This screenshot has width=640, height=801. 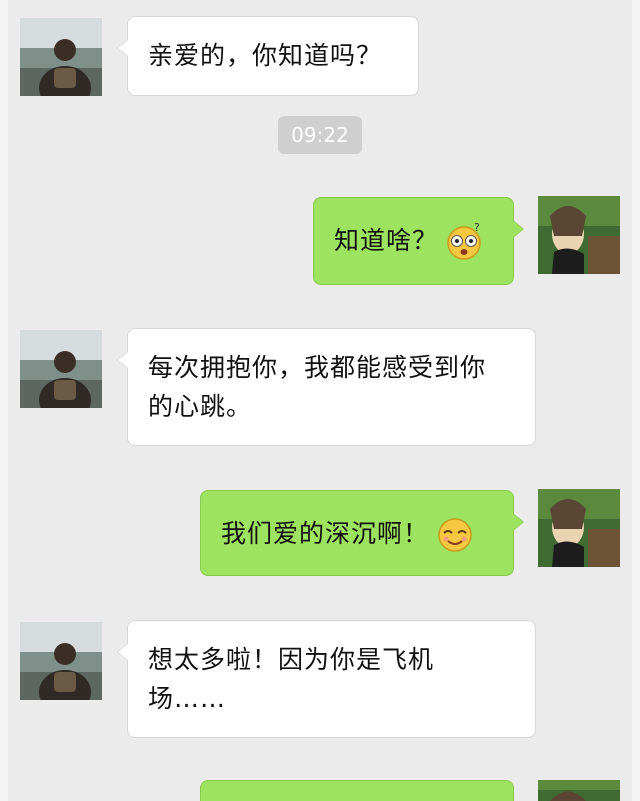 I want to click on timestamp-badge: 09:22, so click(x=320, y=135).